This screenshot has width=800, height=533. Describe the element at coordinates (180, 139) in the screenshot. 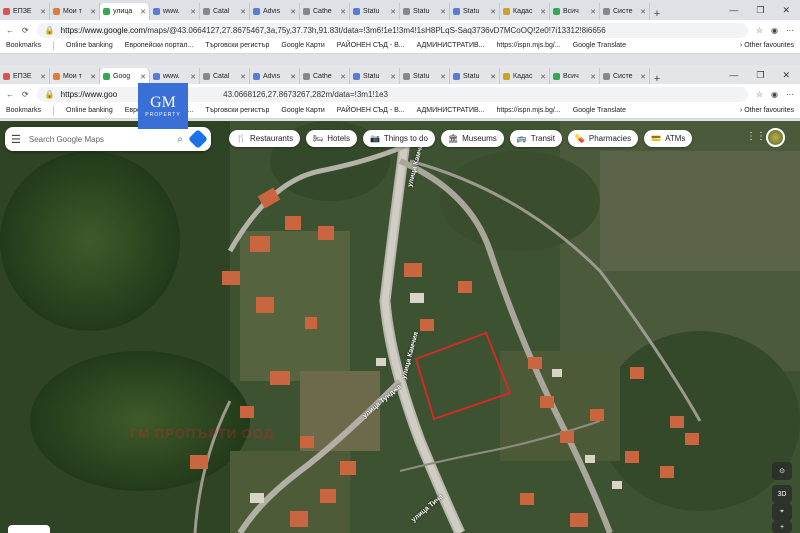

I see `search-icon: ⌕` at that location.